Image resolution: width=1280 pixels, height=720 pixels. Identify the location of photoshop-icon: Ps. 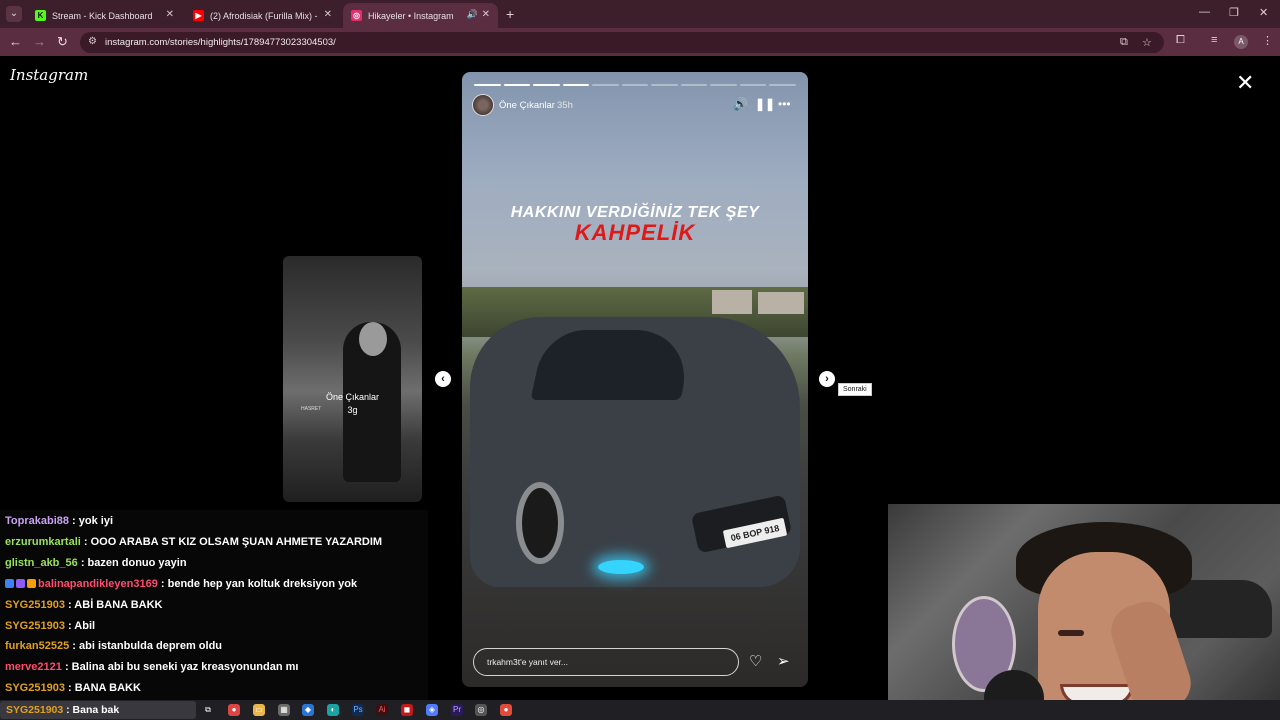
(358, 710).